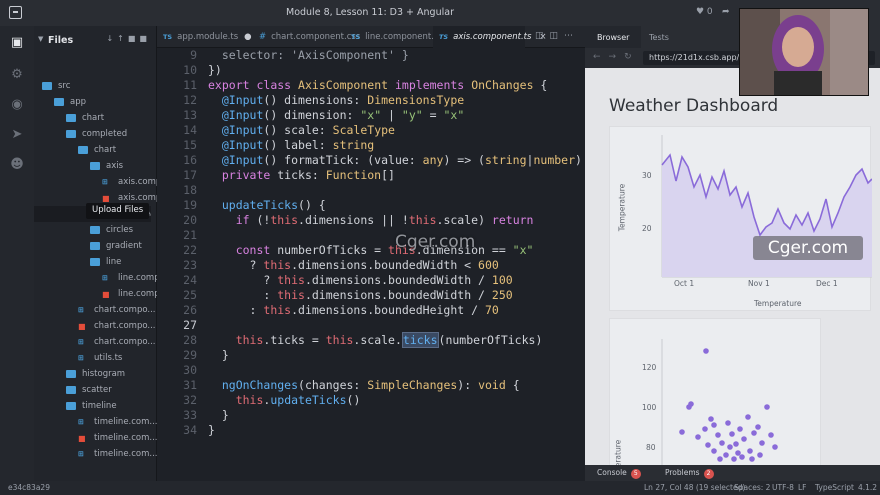 The width and height of the screenshot is (880, 495). Describe the element at coordinates (97, 390) in the screenshot. I see `tree-item-label: scatter` at that location.